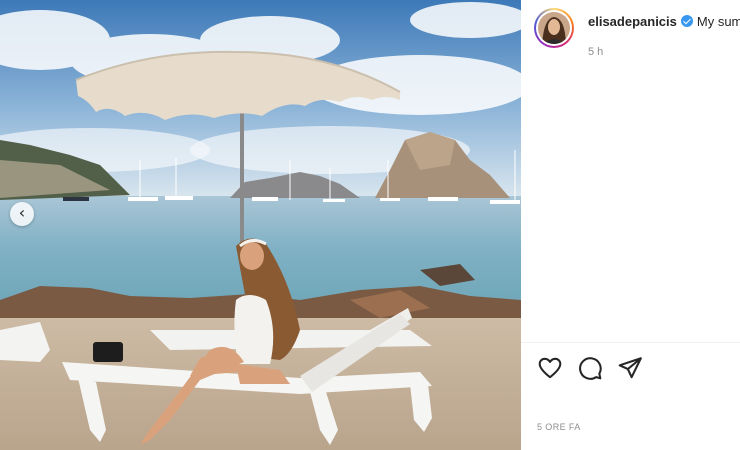 This screenshot has height=450, width=740. Describe the element at coordinates (630, 342) in the screenshot. I see `divider` at that location.